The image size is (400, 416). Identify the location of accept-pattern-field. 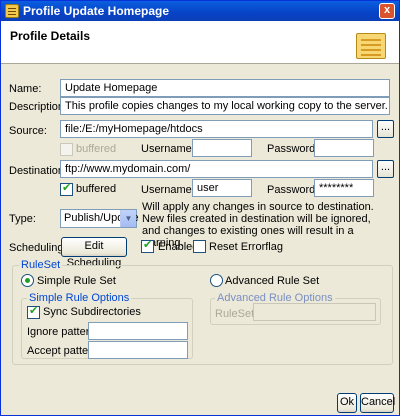
(138, 350).